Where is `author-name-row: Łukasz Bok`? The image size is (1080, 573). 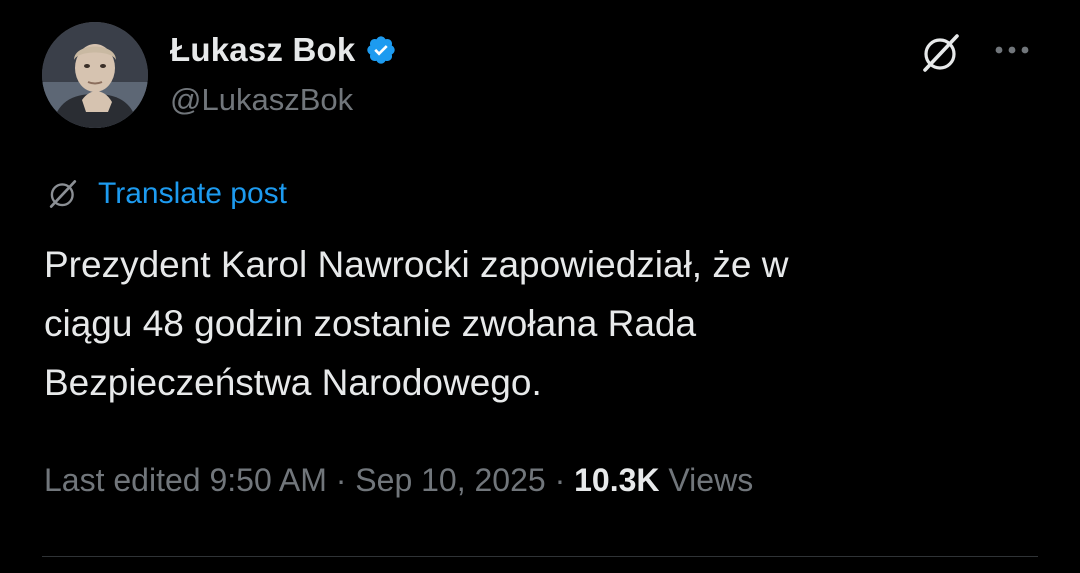 author-name-row: Łukasz Bok is located at coordinates (283, 50).